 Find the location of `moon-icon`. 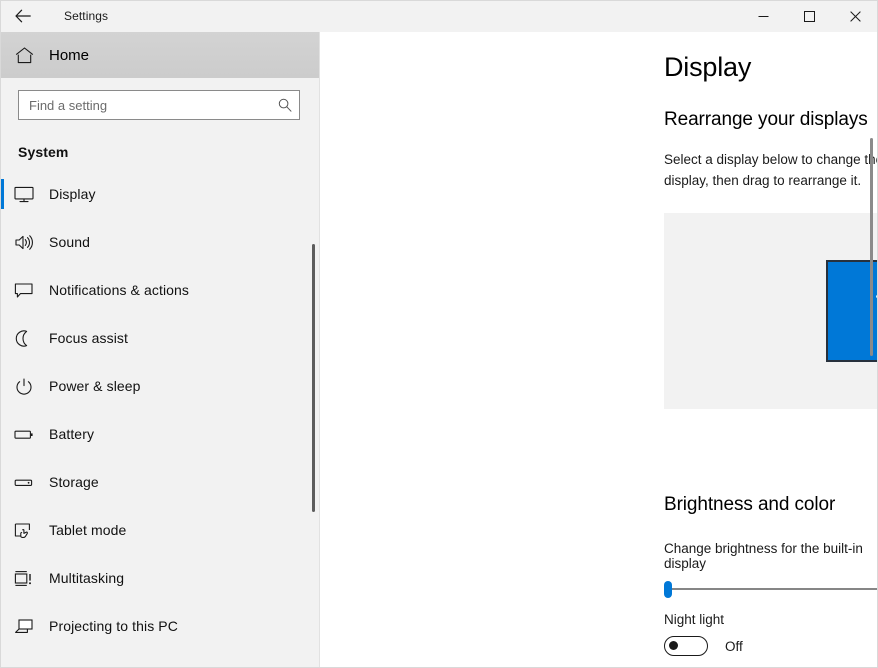

moon-icon is located at coordinates (24, 338).